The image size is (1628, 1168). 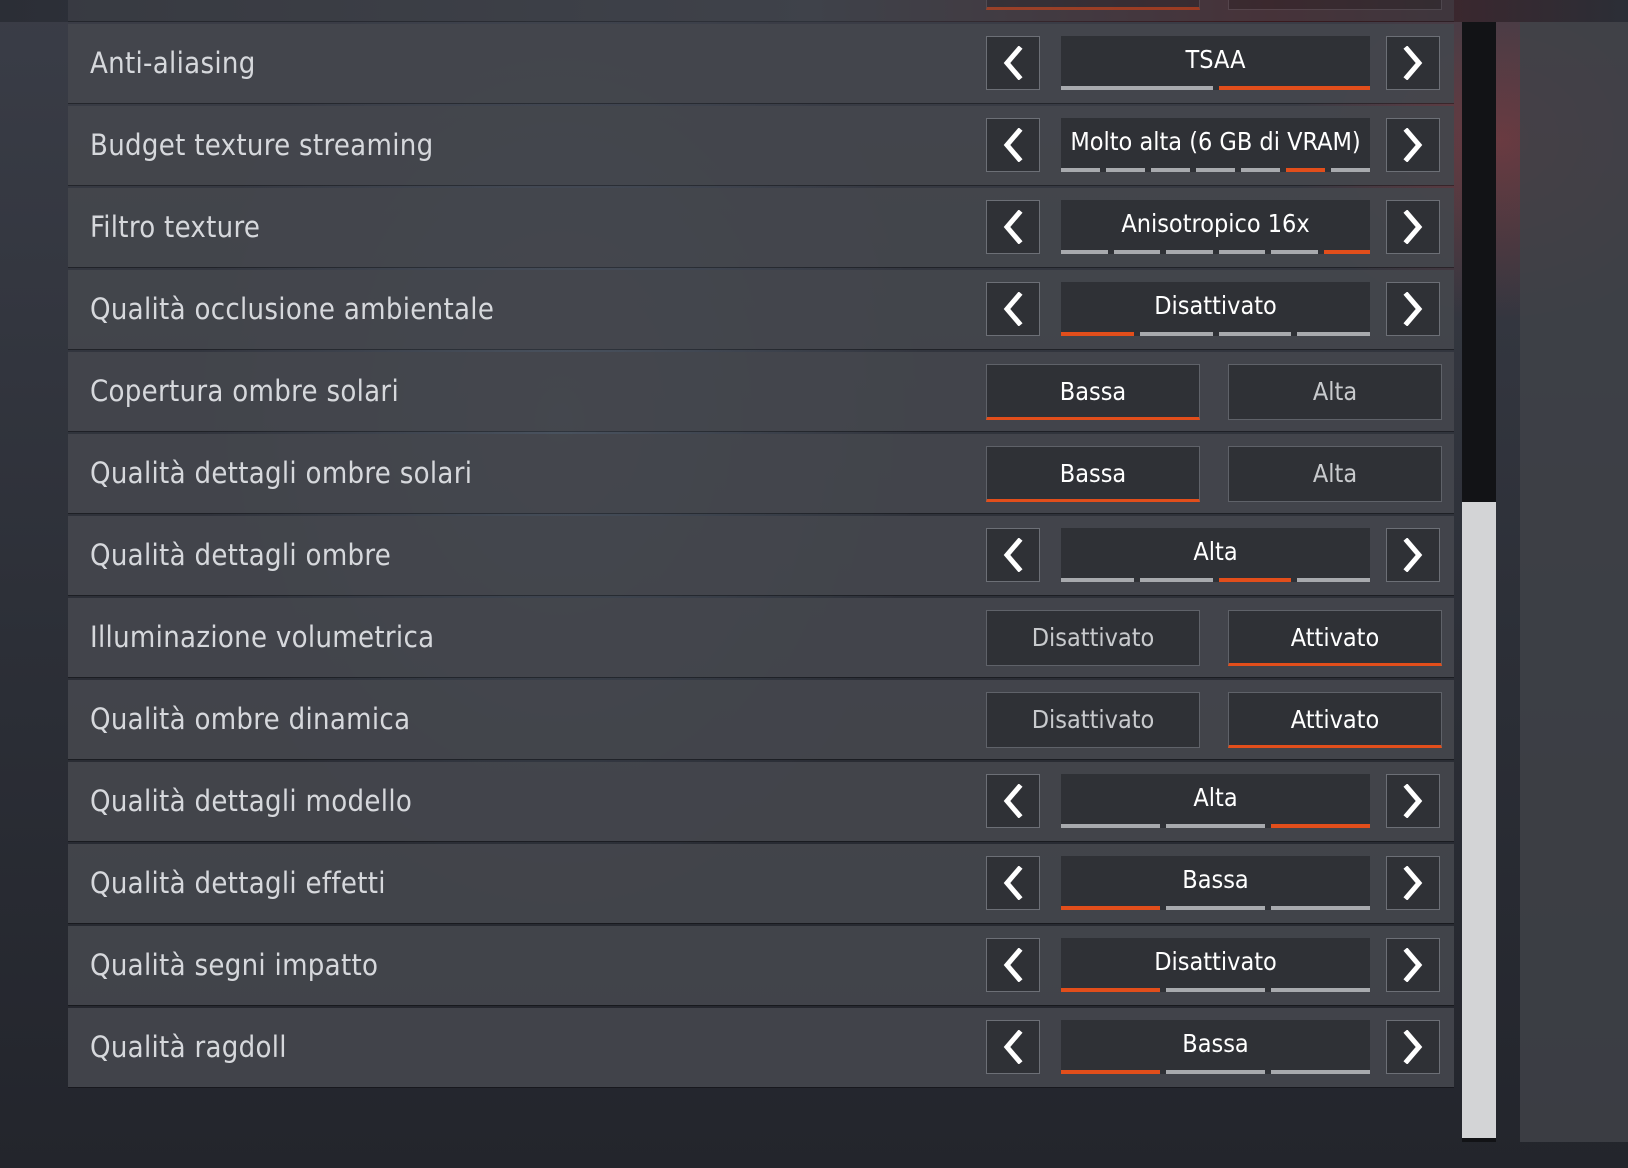 I want to click on setting-label: Qualità dettagli ombre solari, so click(x=281, y=473).